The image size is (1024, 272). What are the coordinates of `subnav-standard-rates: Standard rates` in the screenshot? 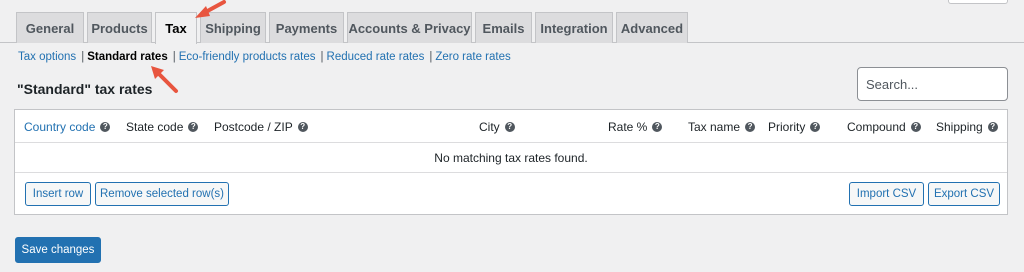 It's located at (127, 57).